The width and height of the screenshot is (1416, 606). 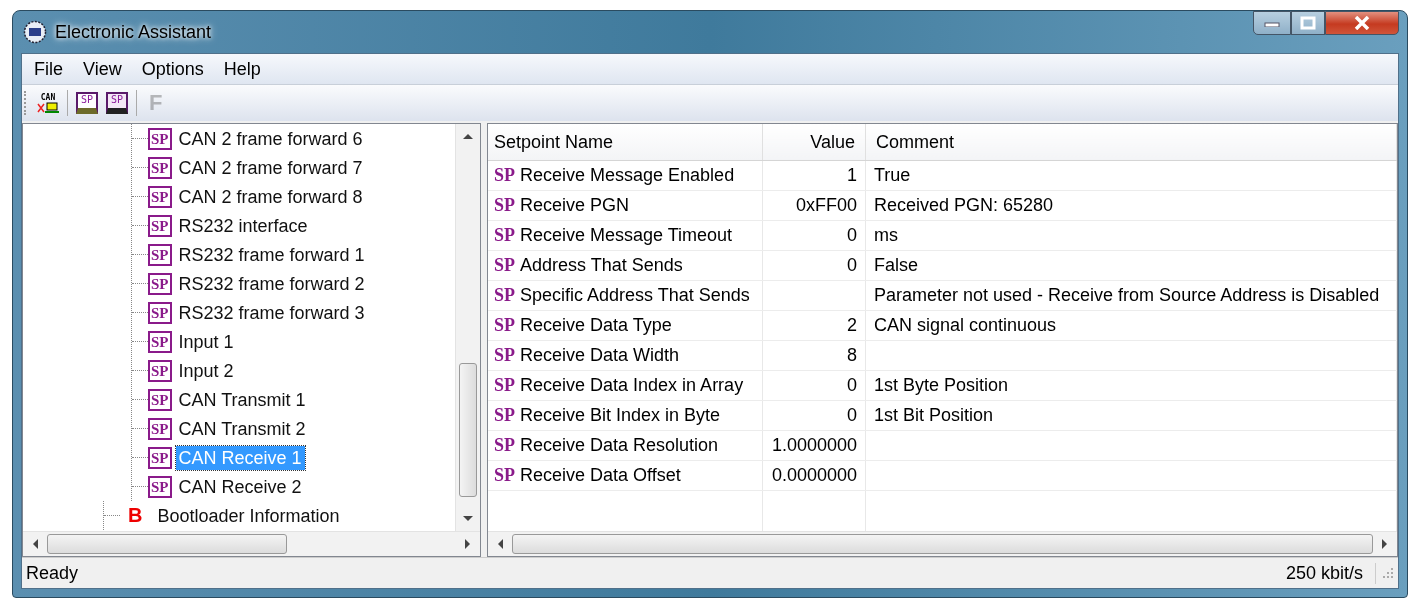 What do you see at coordinates (242, 428) in the screenshot?
I see `tree-item: CAN Transmit 2` at bounding box center [242, 428].